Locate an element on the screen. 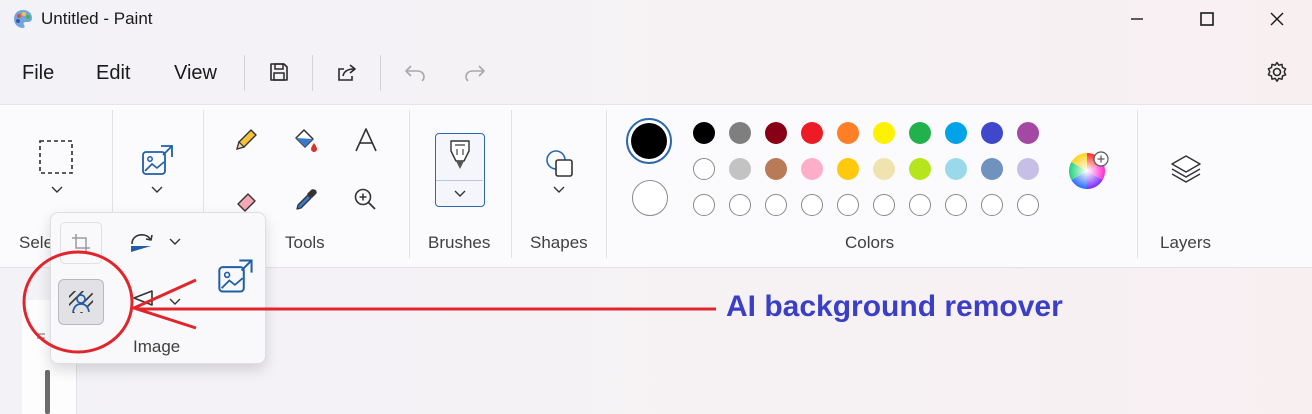 This screenshot has height=414, width=1312. annotation-arrow-head is located at coordinates (163, 304).